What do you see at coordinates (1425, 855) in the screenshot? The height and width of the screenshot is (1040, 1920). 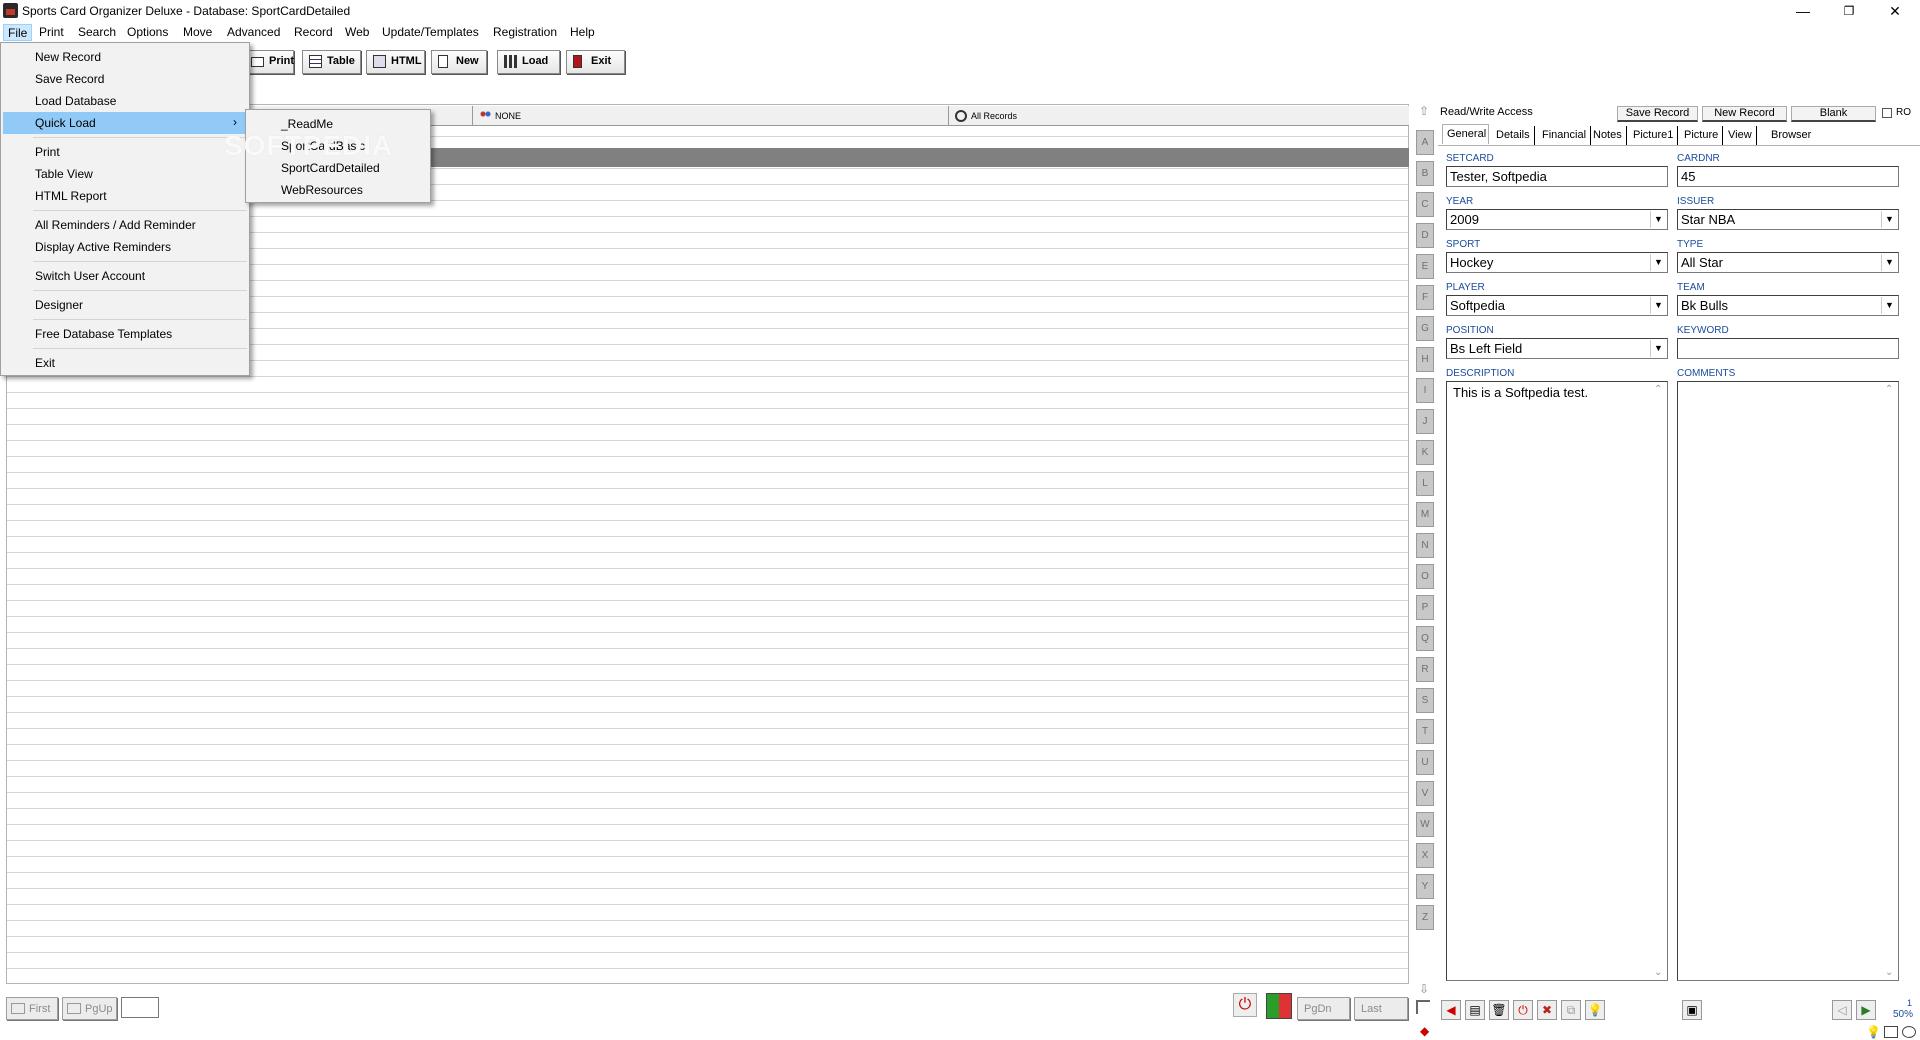 I see `alpha-button-x: X` at bounding box center [1425, 855].